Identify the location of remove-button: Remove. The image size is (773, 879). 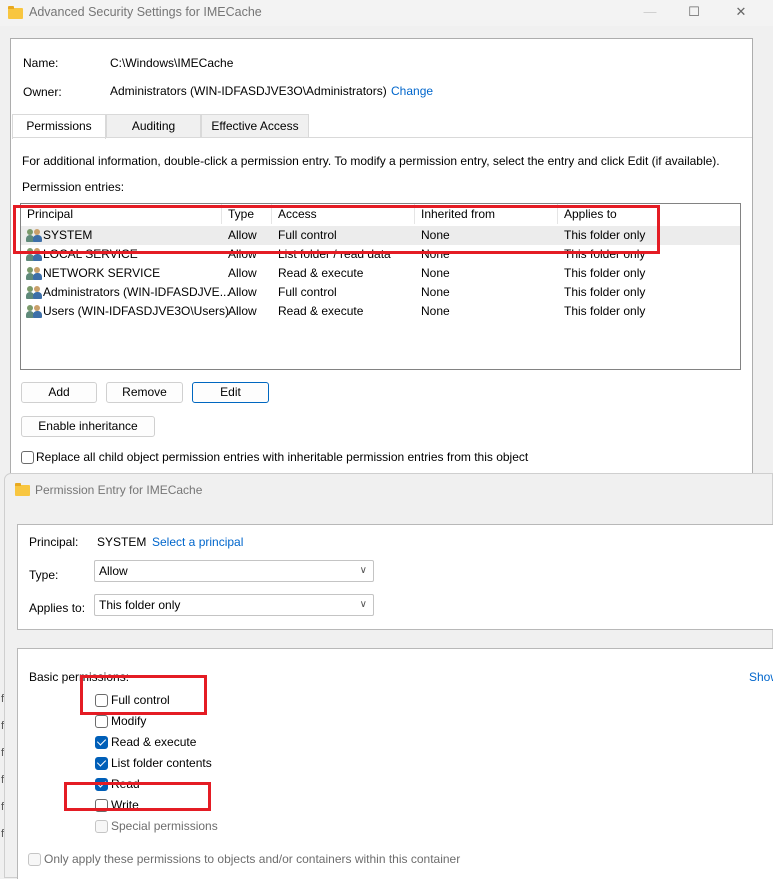
(144, 392).